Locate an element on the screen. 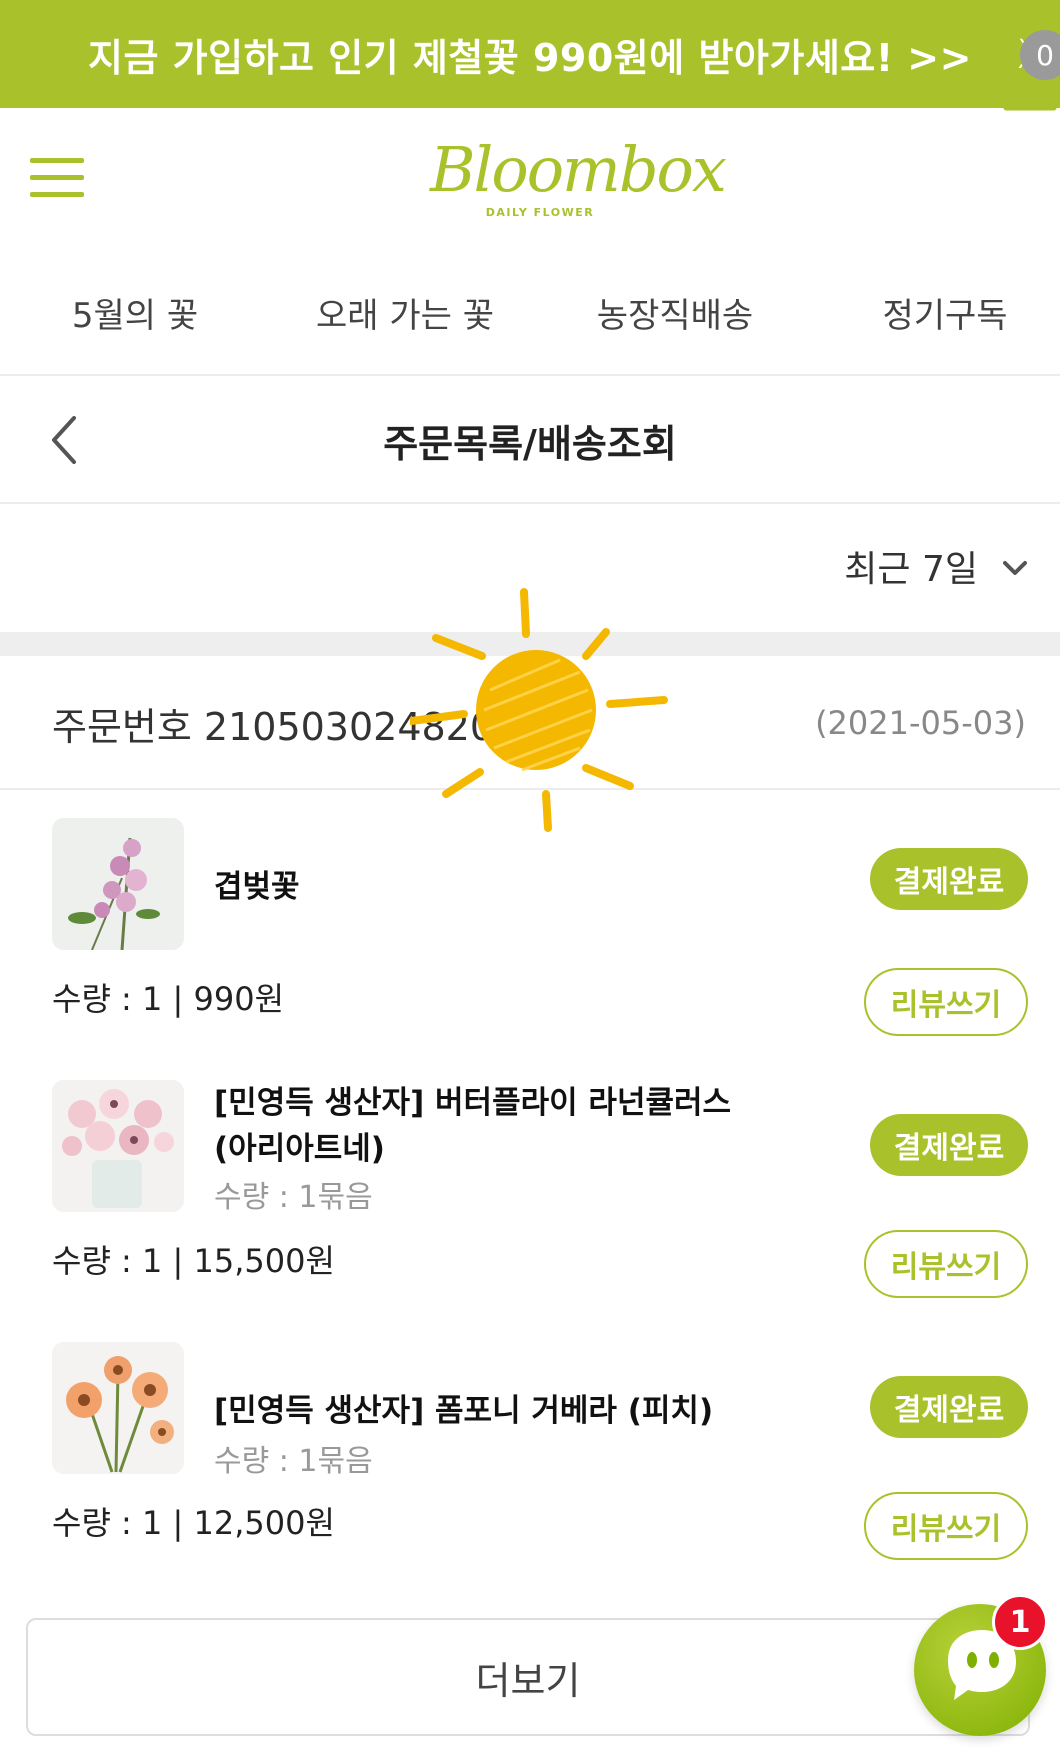 The height and width of the screenshot is (1754, 1060). logo-wordmark: Bloombox is located at coordinates (578, 169).